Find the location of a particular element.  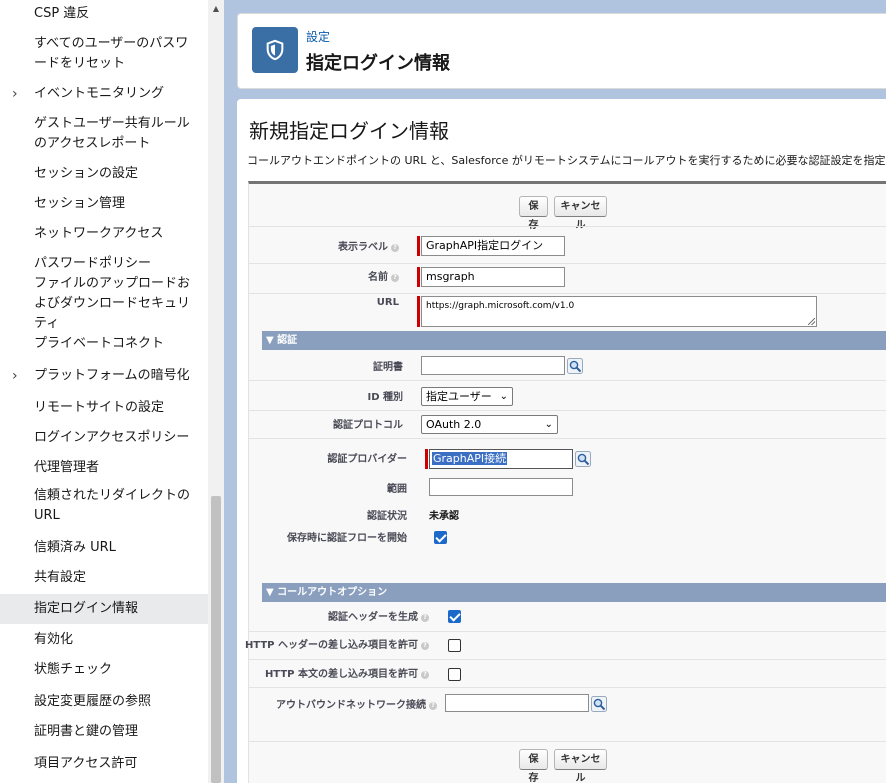

auth-section-header: ▼ 認証 is located at coordinates (574, 340).